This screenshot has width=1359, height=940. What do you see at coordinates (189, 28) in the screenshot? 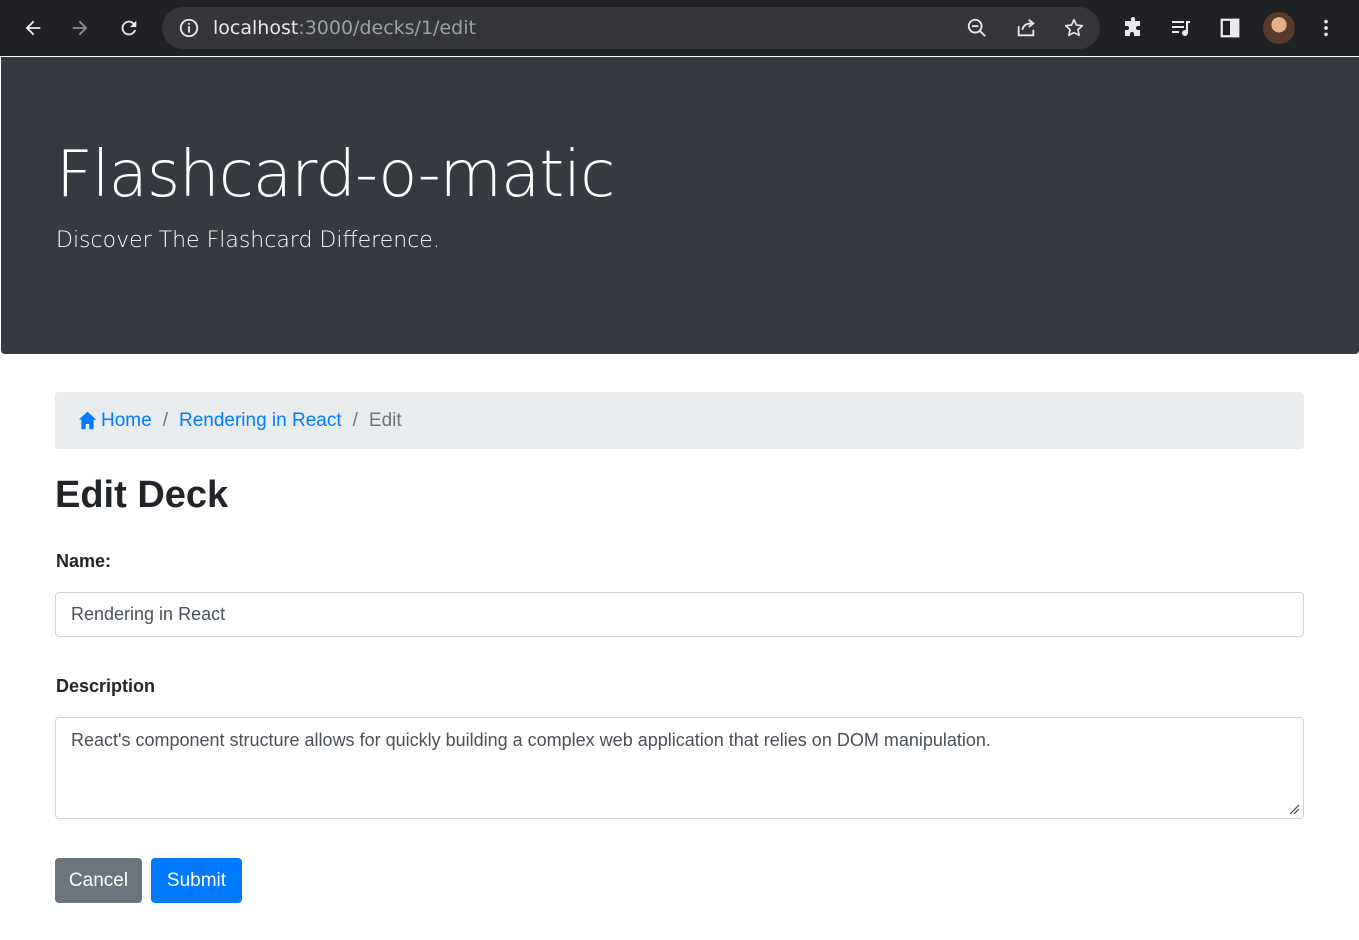
I see `site-info-icon` at bounding box center [189, 28].